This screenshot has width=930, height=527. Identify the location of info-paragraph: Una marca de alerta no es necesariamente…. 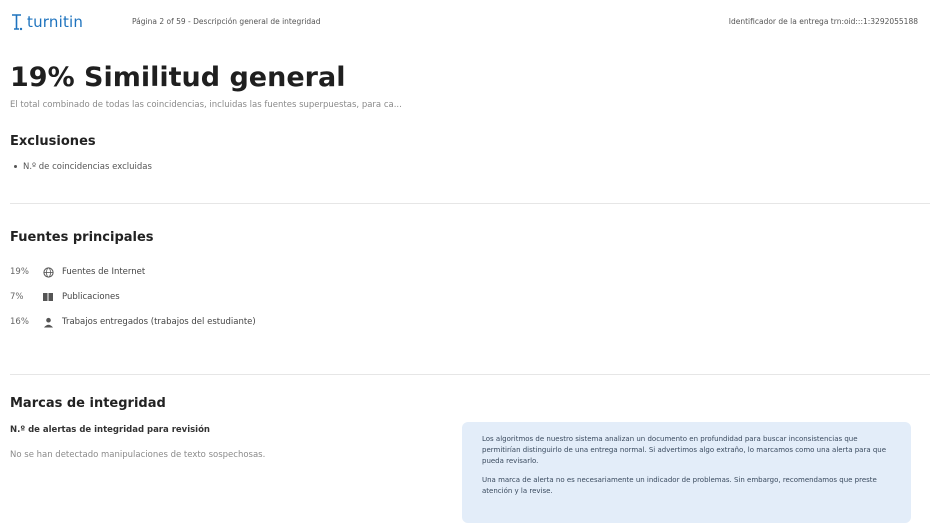
(679, 485).